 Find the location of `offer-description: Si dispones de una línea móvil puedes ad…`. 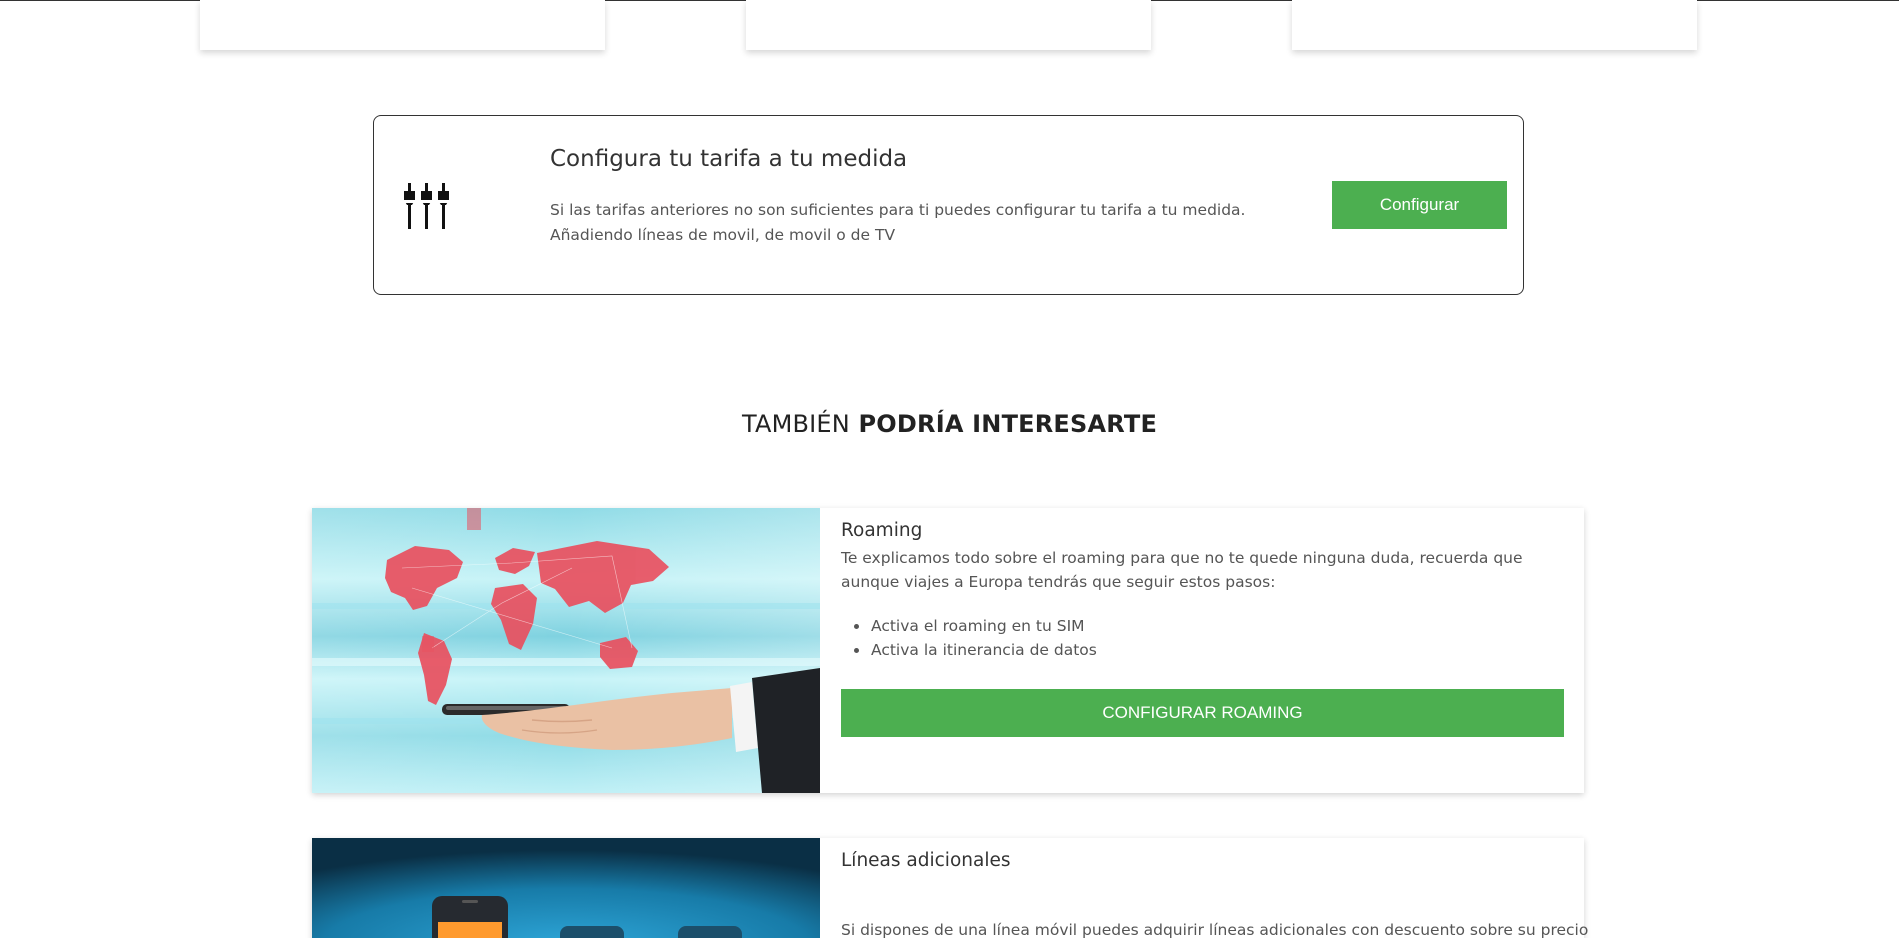

offer-description: Si dispones de una línea móvil puedes ad… is located at coordinates (1215, 929).